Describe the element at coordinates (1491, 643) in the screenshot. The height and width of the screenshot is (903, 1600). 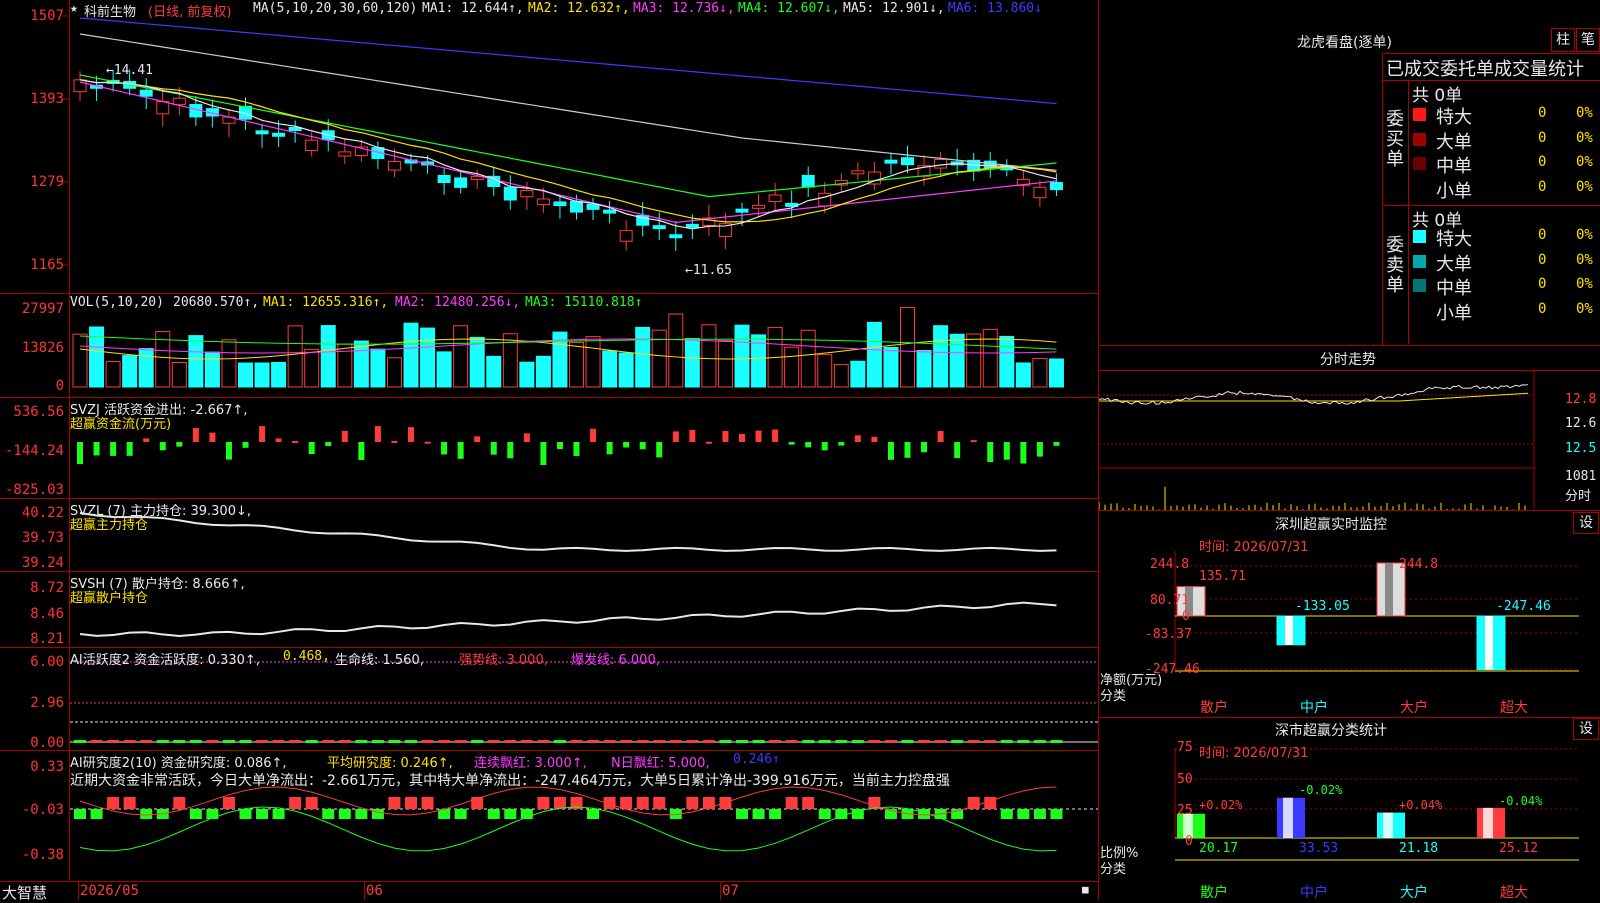
I see `monitor-bar` at that location.